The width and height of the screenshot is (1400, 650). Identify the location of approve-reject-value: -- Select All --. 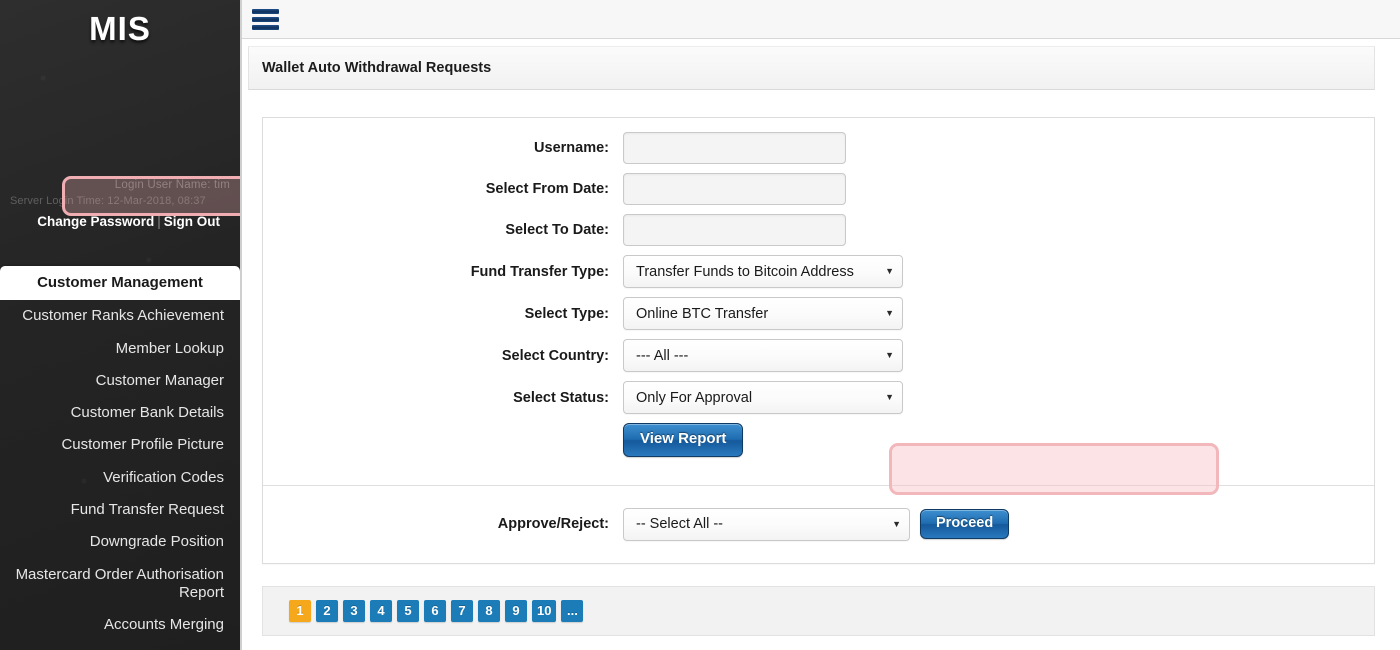
(680, 524).